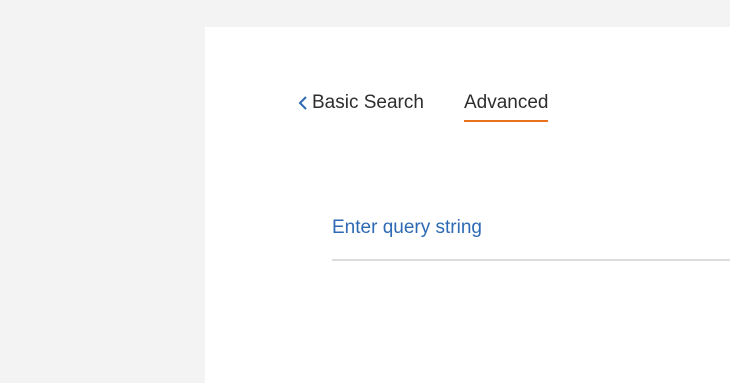  I want to click on tab-basic-search-label: Basic Search, so click(368, 102).